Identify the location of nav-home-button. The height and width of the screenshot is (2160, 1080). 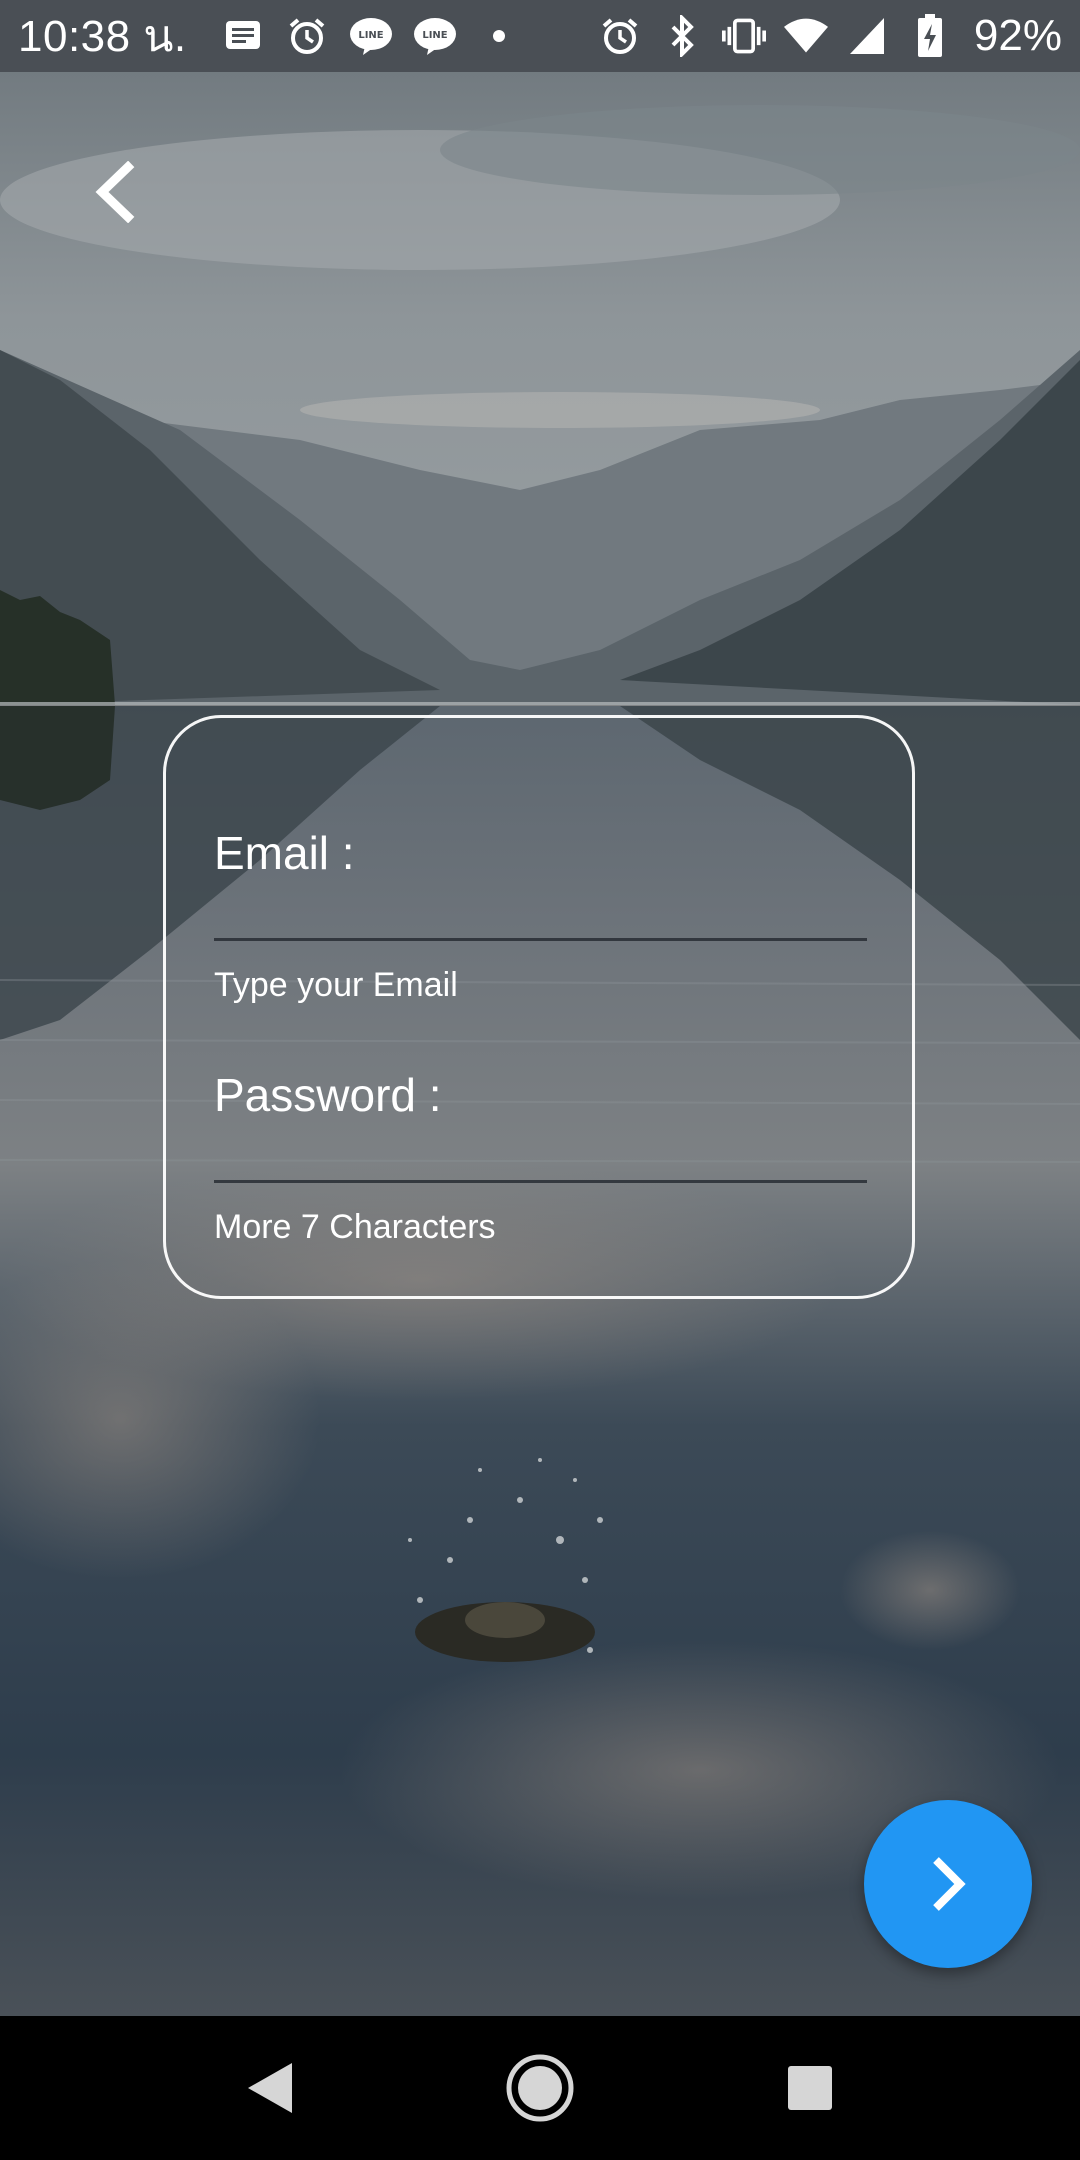
(540, 2088).